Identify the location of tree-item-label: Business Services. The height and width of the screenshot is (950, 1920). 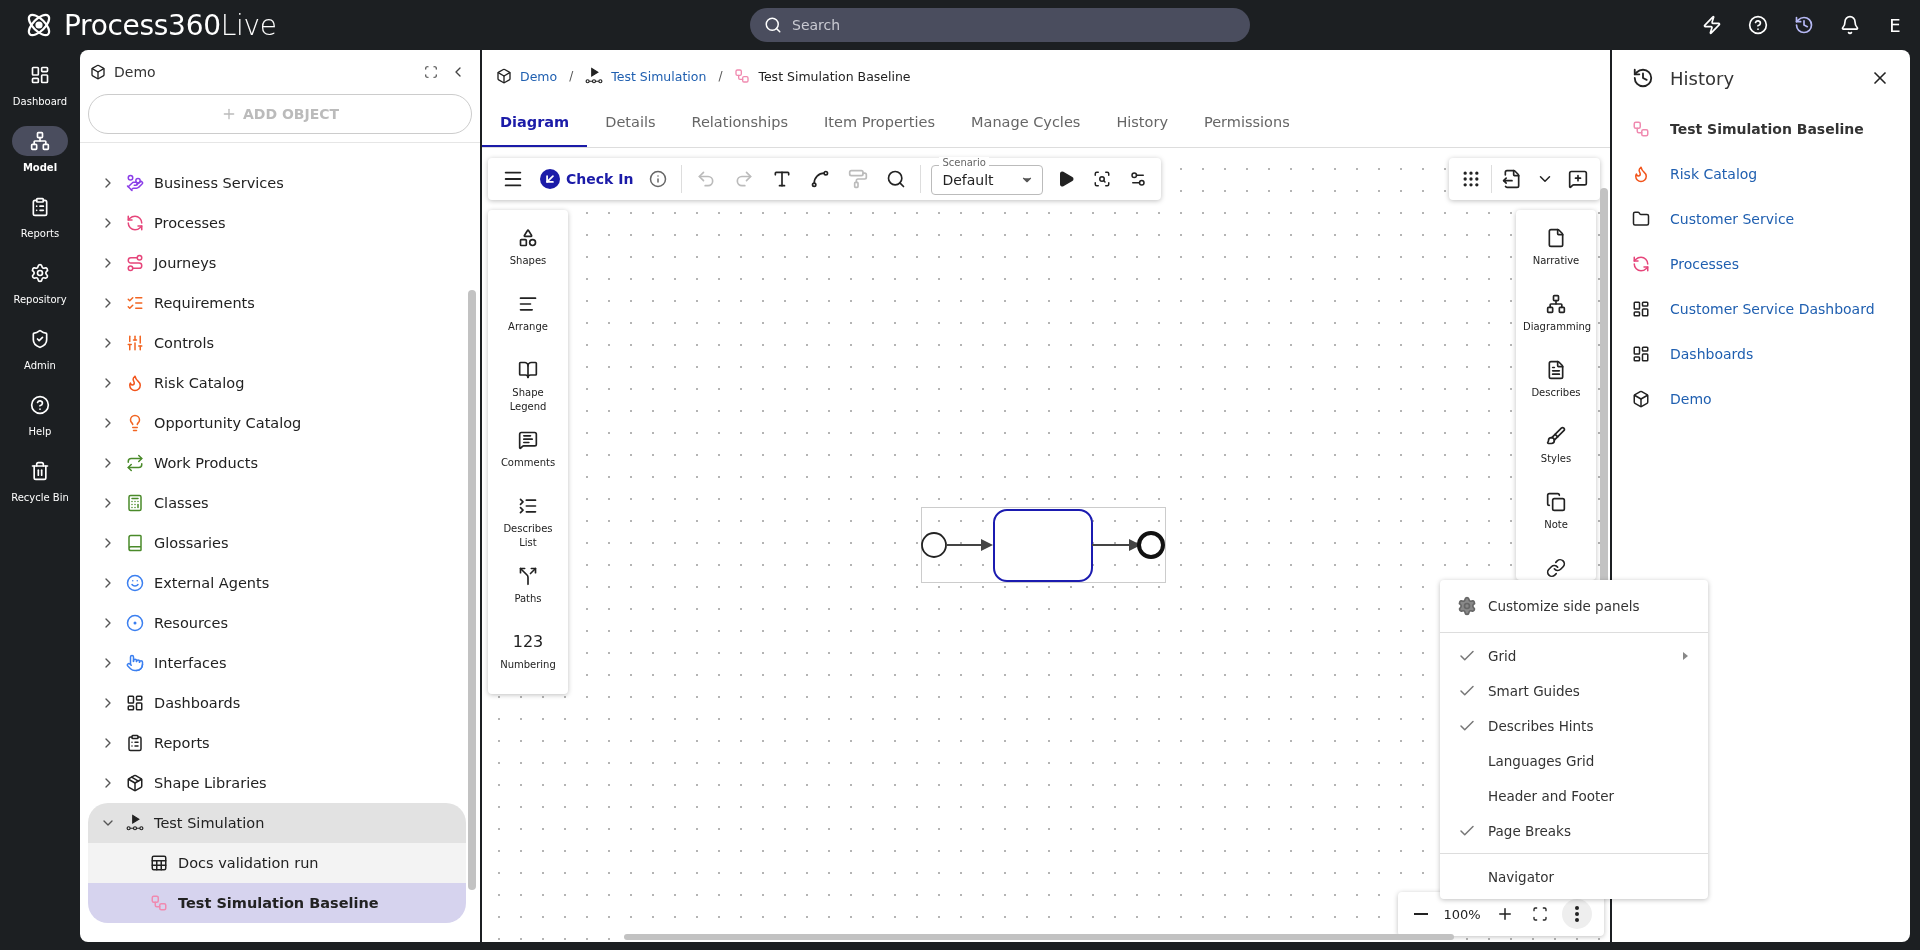
(219, 183).